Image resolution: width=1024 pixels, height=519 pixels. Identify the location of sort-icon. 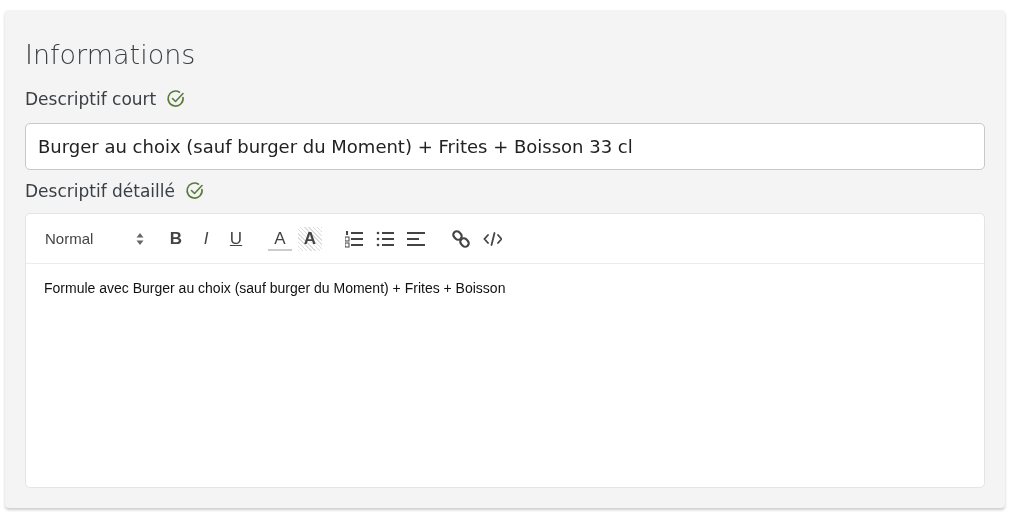
(140, 238).